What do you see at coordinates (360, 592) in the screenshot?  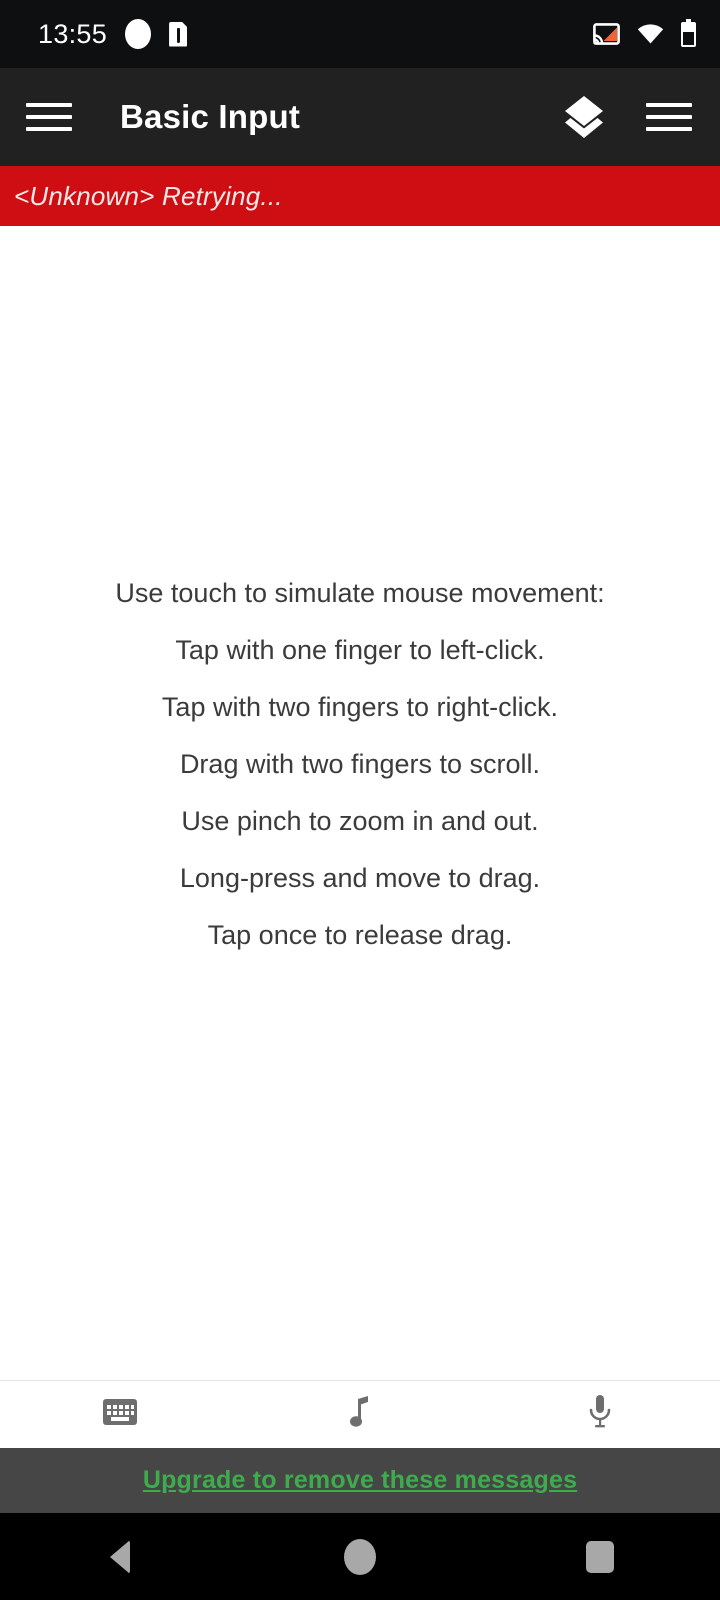 I see `instruction-line: Use touch to simulate mouse movement:` at bounding box center [360, 592].